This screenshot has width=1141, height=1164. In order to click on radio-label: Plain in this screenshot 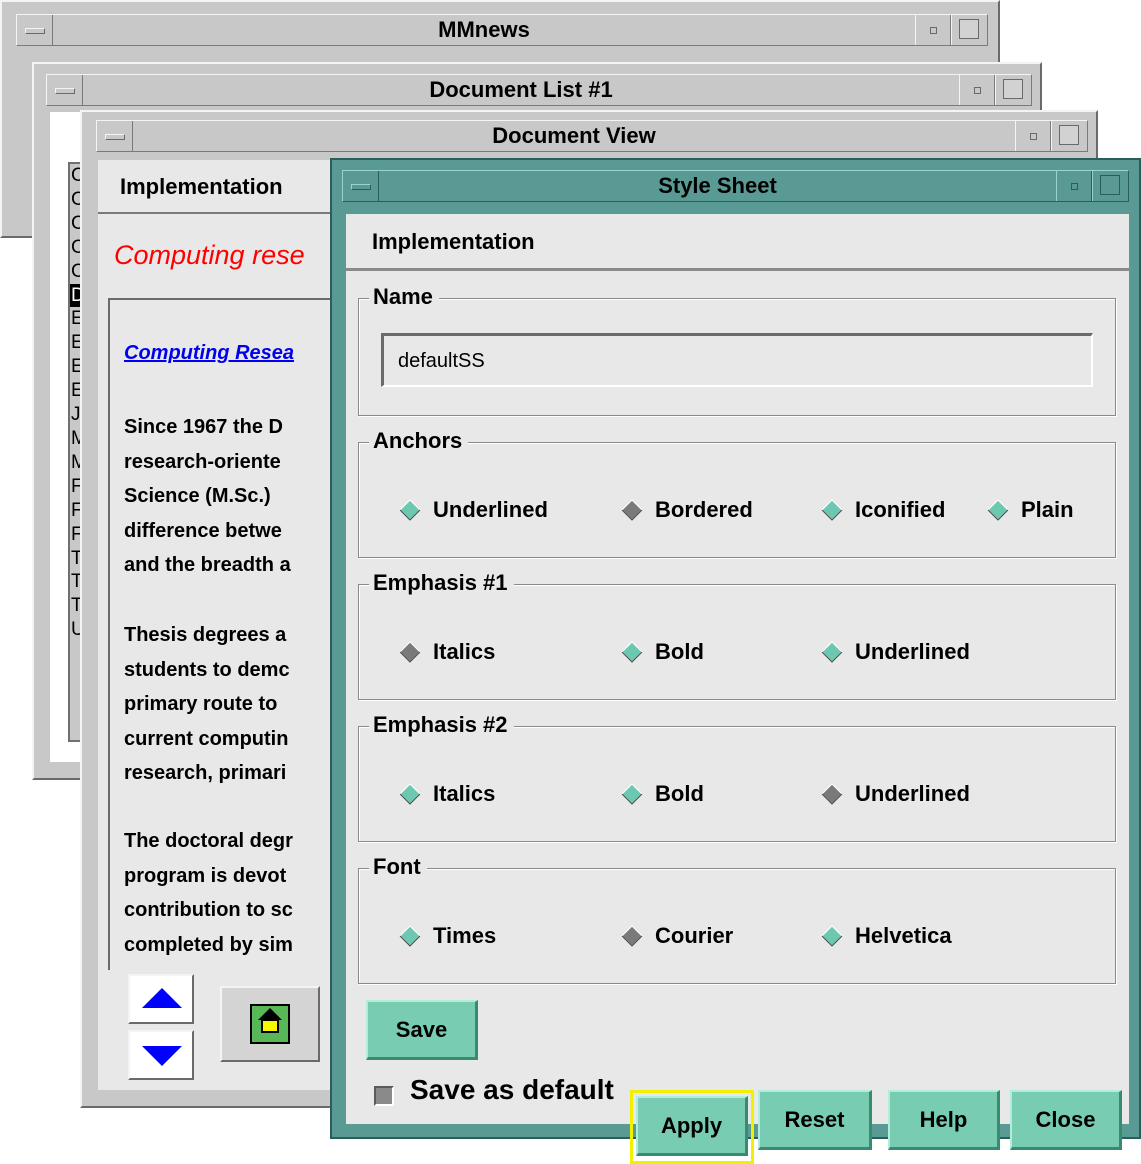, I will do `click(1047, 509)`.